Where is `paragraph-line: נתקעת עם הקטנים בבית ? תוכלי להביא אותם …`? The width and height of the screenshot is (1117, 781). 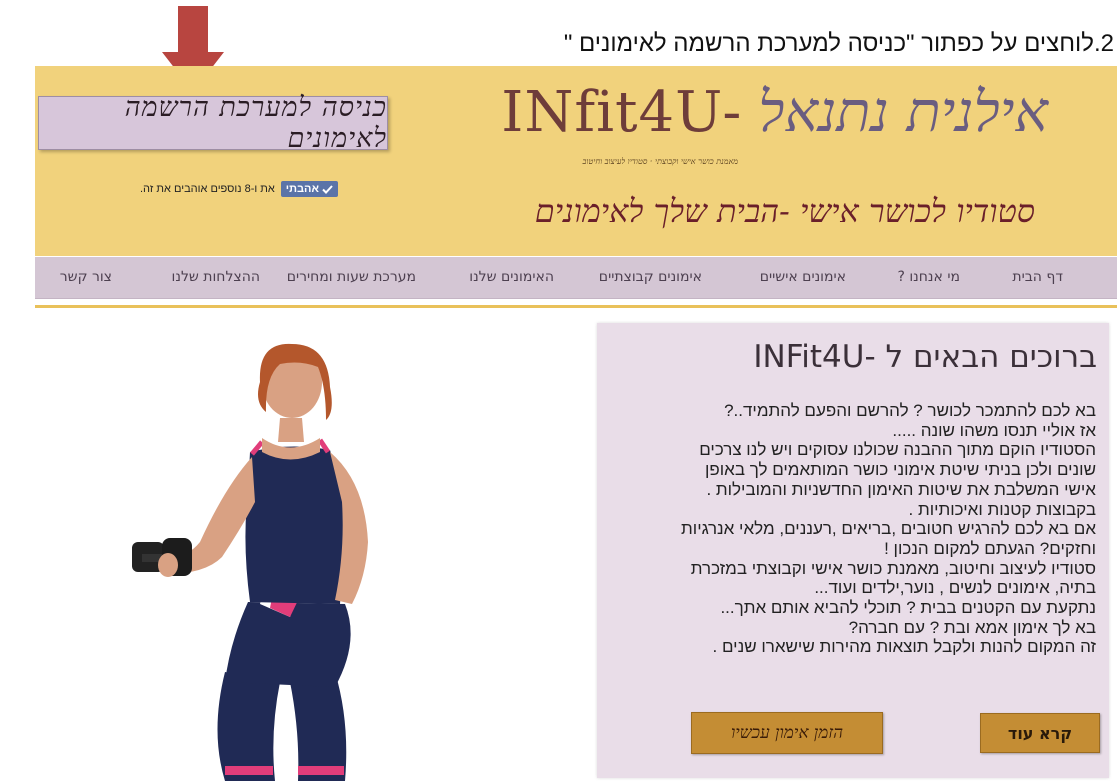 paragraph-line: נתקעת עם הקטנים בבית ? תוכלי להביא אותם … is located at coordinates (908, 608).